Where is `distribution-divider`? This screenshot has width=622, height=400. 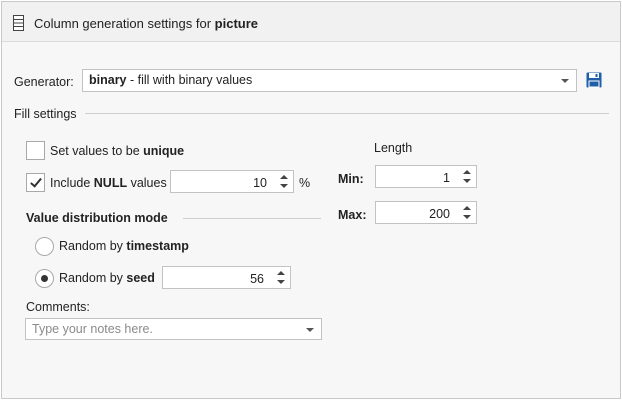
distribution-divider is located at coordinates (252, 218).